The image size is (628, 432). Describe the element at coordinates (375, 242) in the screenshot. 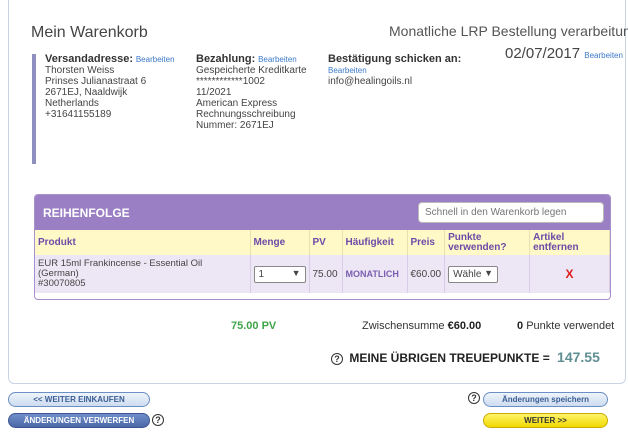

I see `col-frequency: Häufigkeit` at that location.